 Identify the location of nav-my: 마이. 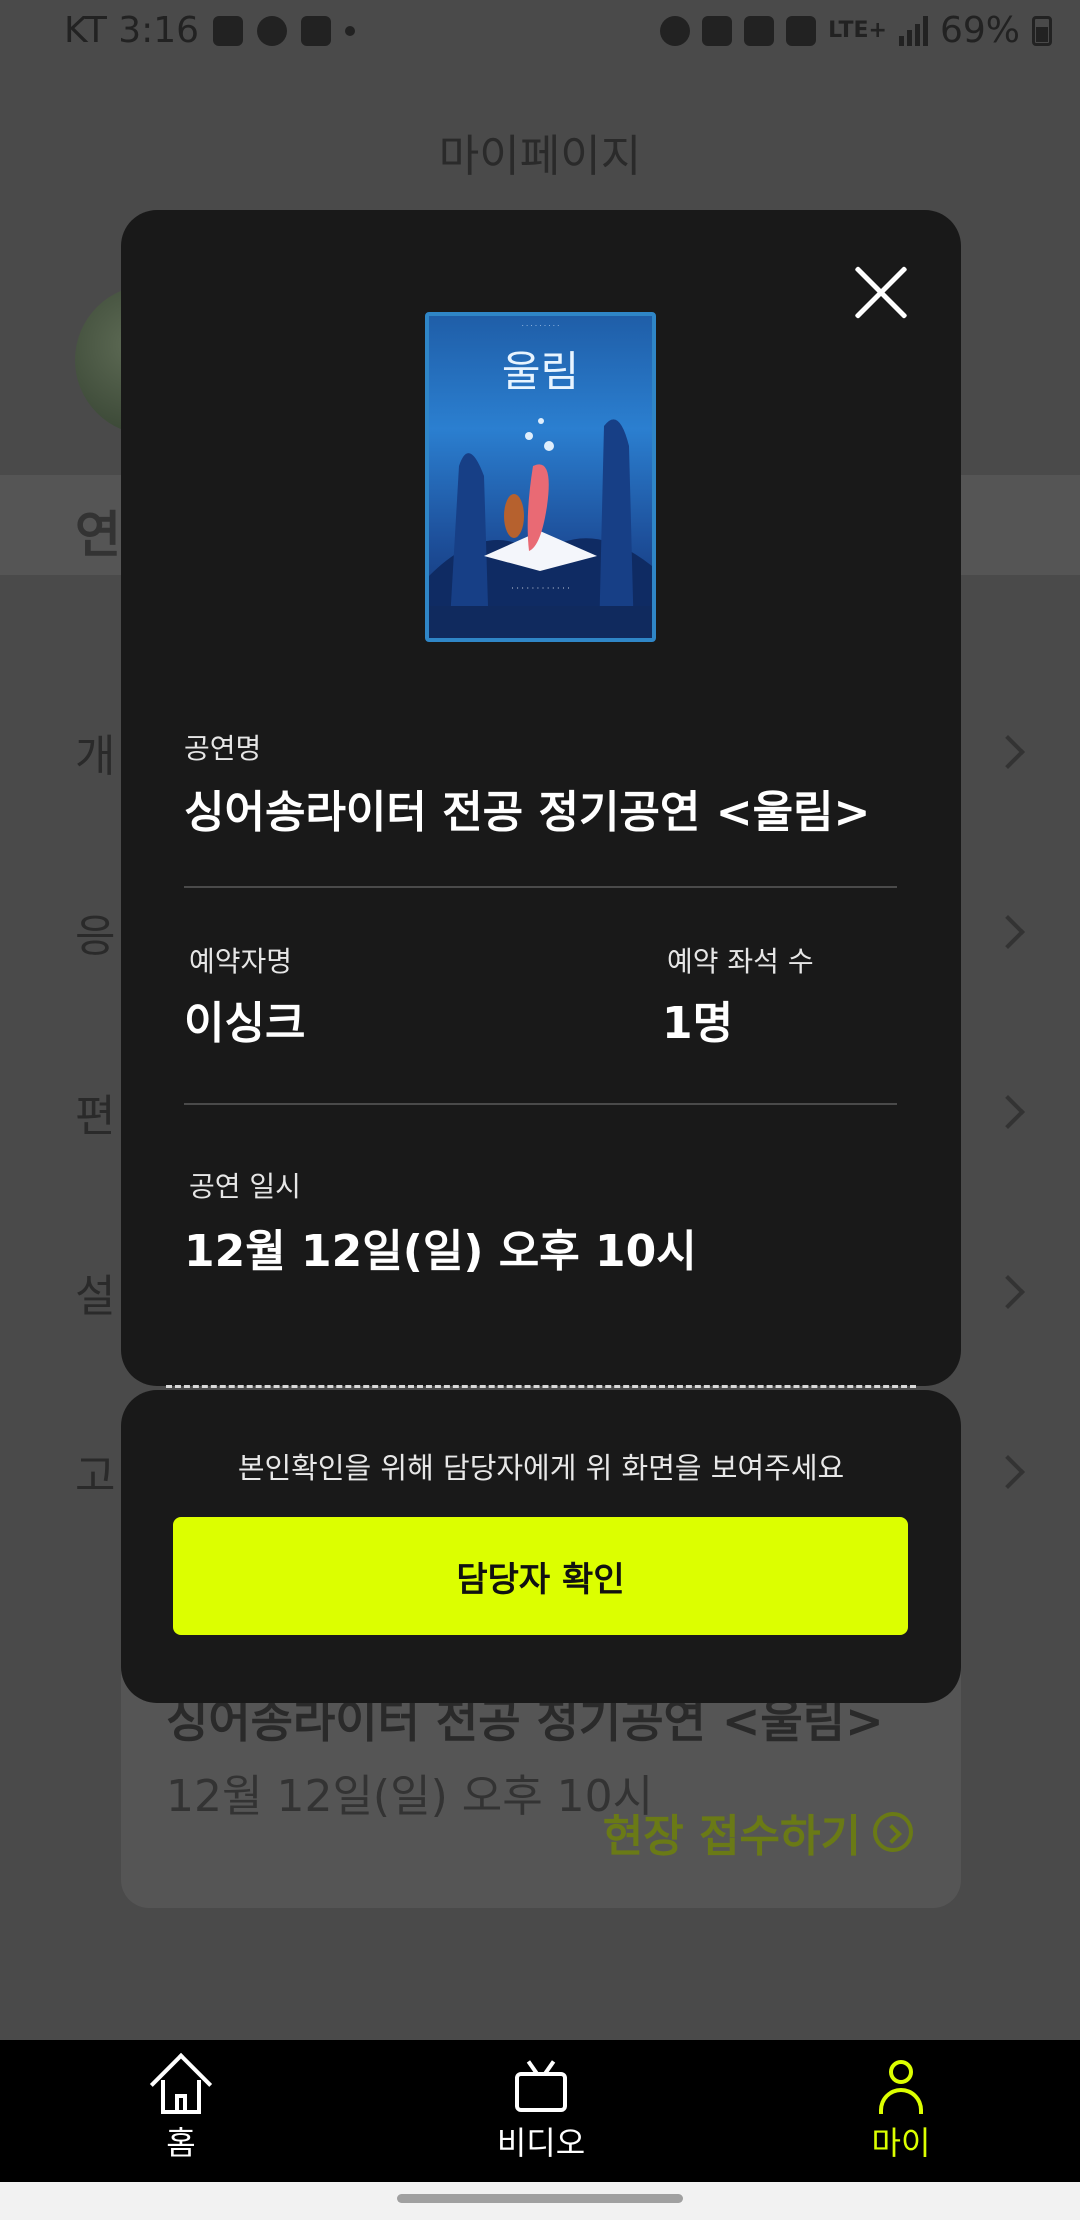
(901, 2111).